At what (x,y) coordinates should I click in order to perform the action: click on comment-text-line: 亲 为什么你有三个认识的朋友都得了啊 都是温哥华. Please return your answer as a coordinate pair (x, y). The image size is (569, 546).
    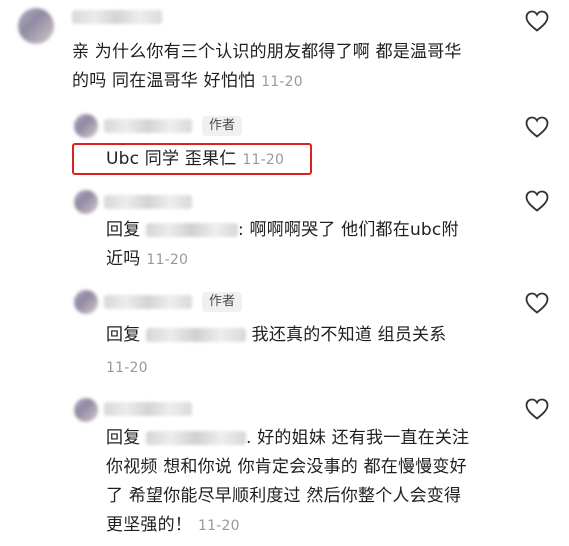
    Looking at the image, I should click on (267, 52).